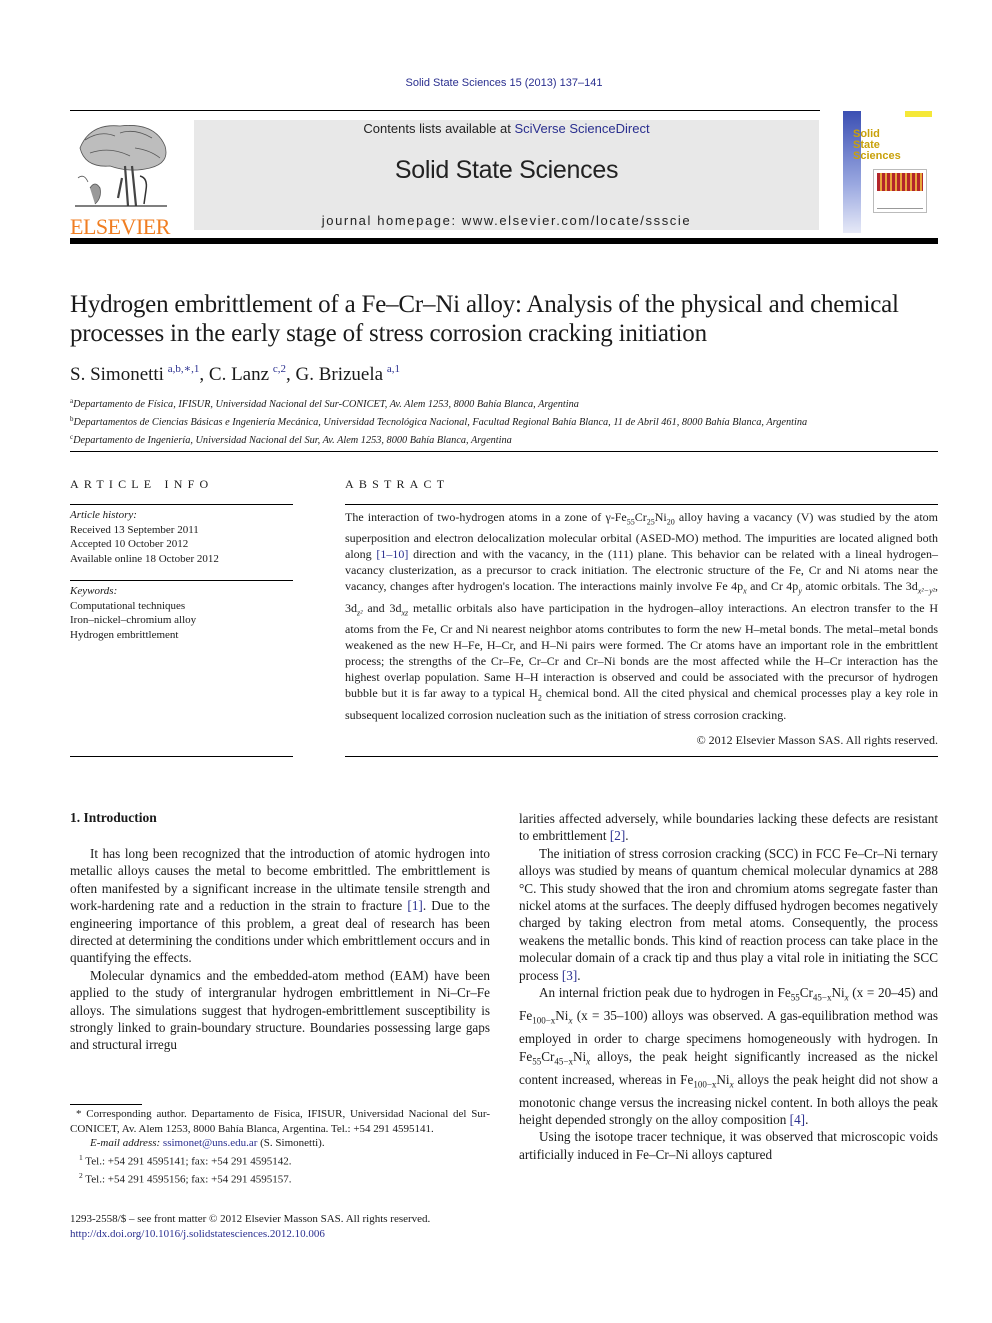 The image size is (992, 1323). Describe the element at coordinates (144, 558) in the screenshot. I see `history-item: Available online 18 October 2012` at that location.